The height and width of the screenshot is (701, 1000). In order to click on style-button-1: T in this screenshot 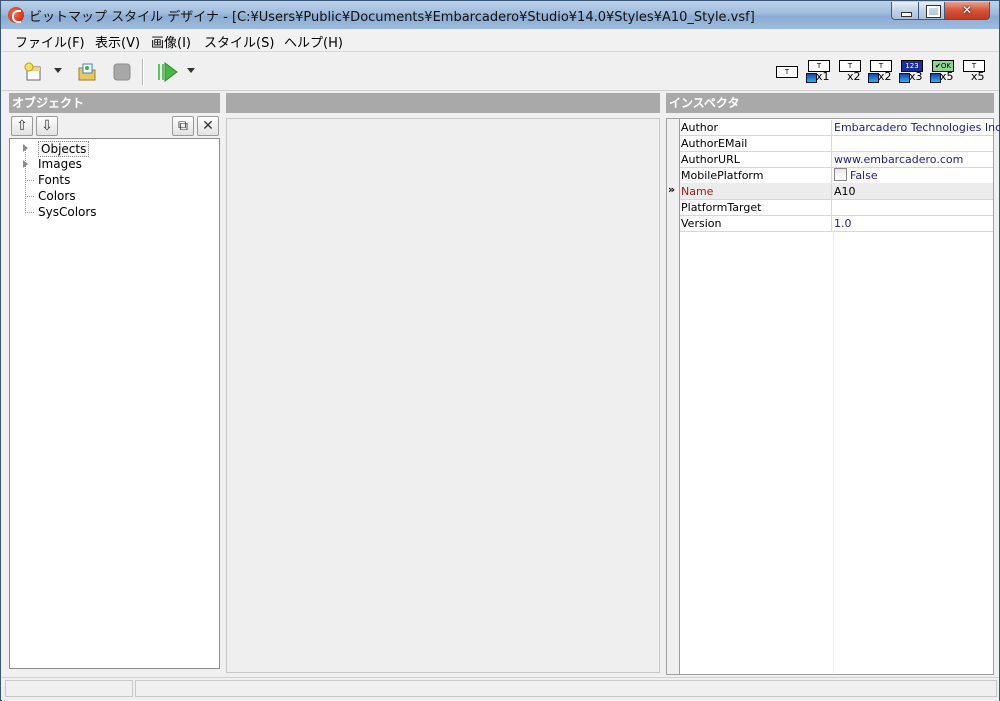, I will do `click(787, 72)`.